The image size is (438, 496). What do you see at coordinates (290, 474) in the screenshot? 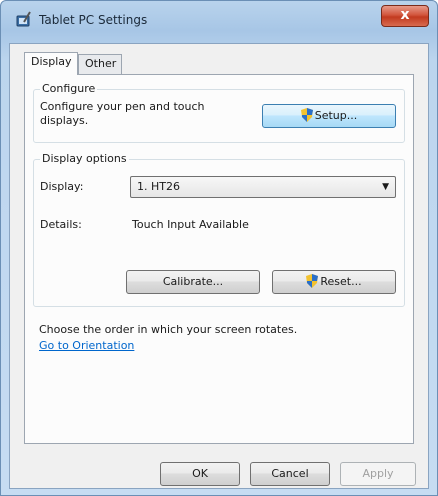
I see `cancel-button: Cancel` at bounding box center [290, 474].